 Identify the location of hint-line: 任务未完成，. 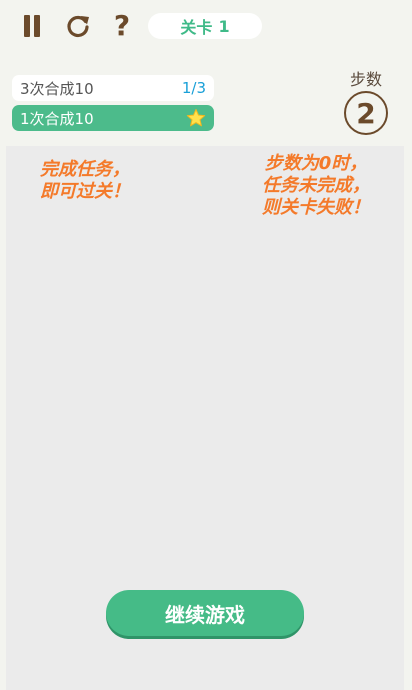
(316, 185).